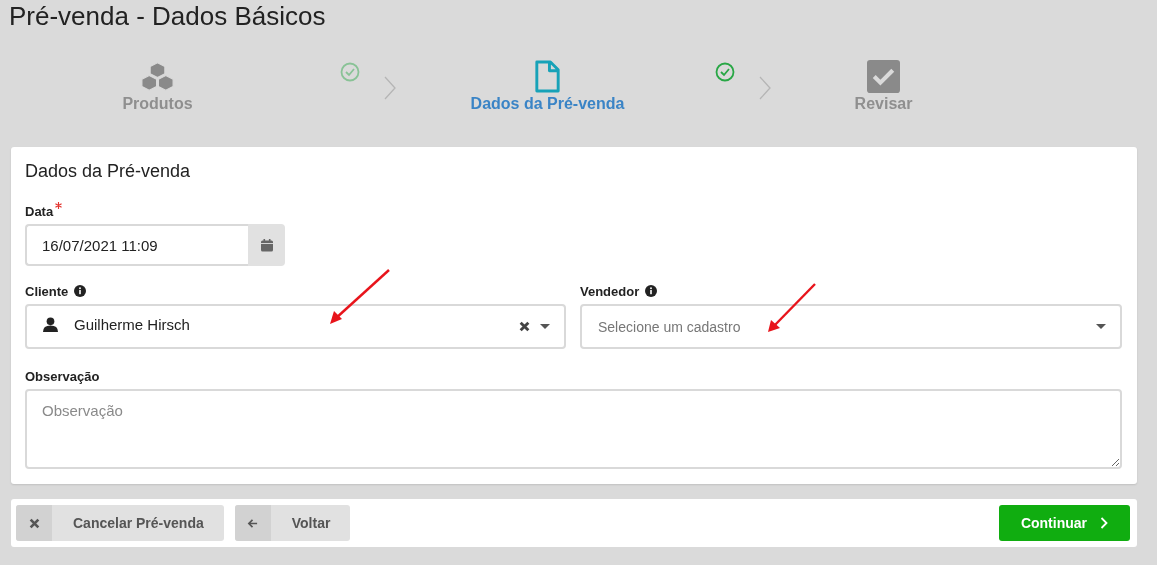  Describe the element at coordinates (295, 326) in the screenshot. I see `client-select: Guilherme Hirsch` at that location.